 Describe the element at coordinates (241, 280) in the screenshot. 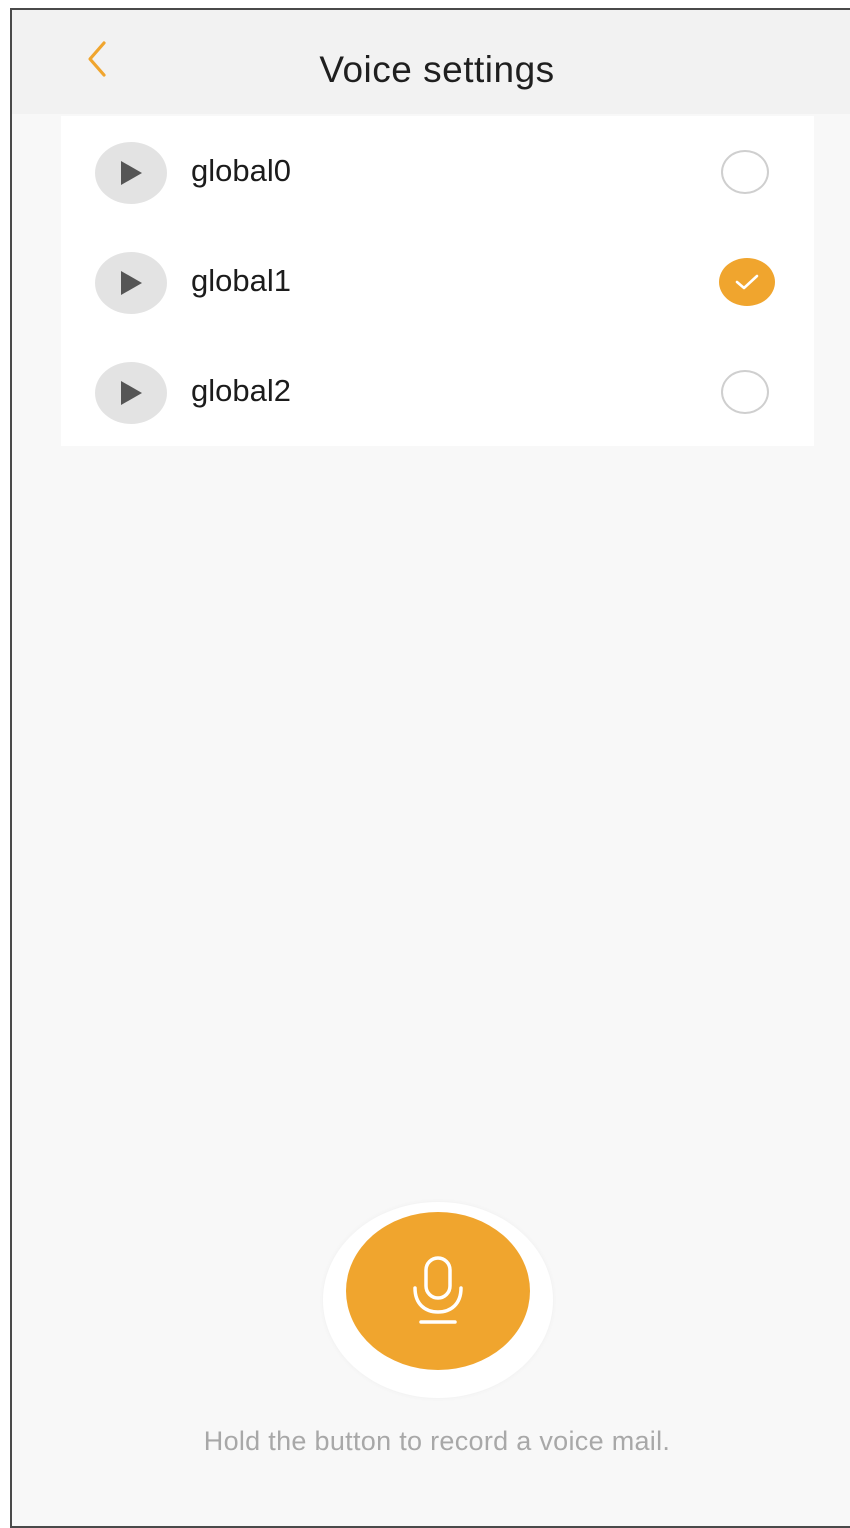

I see `voice-label: global1` at that location.